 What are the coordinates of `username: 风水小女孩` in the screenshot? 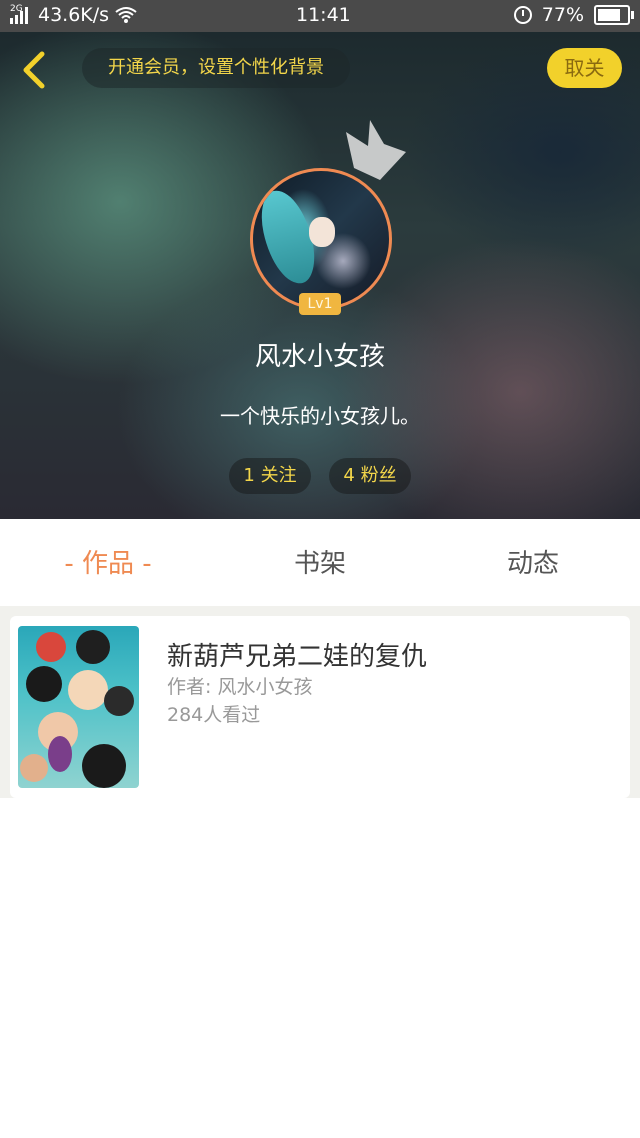 It's located at (319, 357).